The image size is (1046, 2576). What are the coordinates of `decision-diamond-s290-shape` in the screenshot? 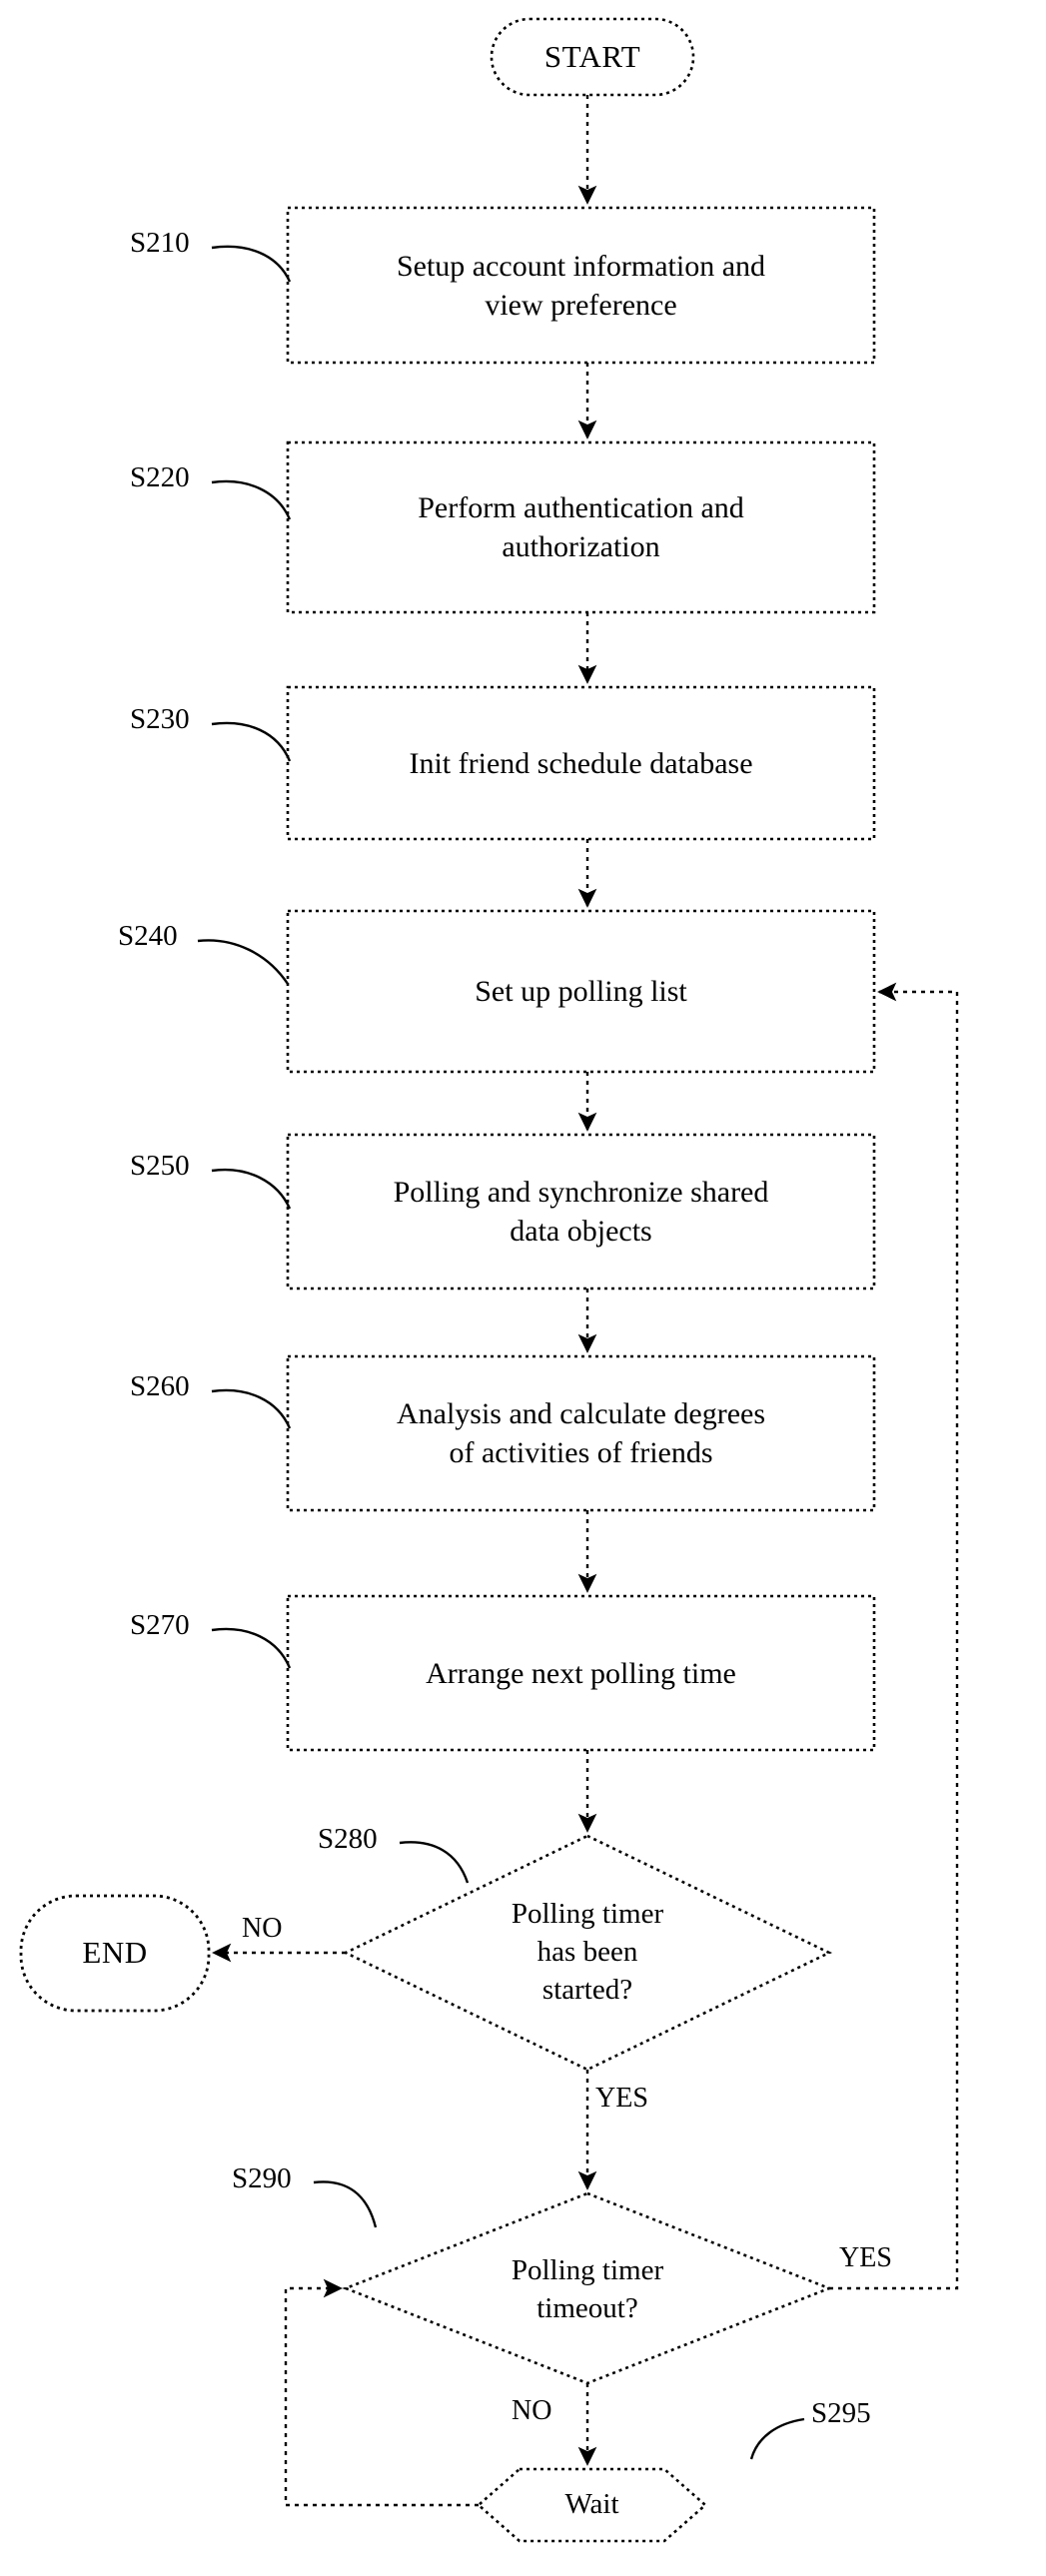 It's located at (587, 2288).